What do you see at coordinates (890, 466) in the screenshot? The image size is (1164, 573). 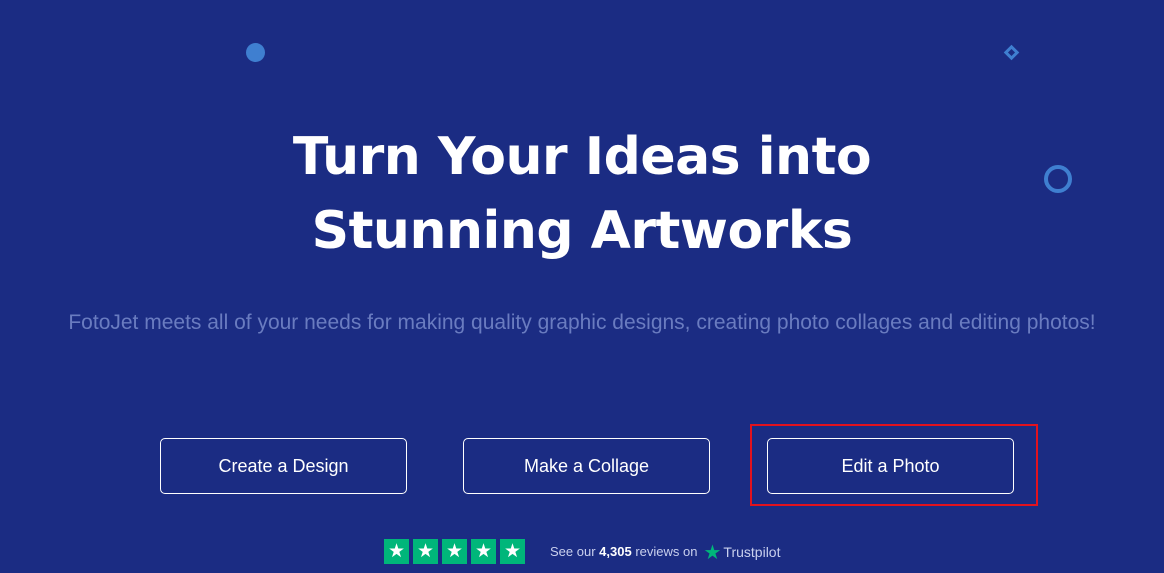 I see `edit-photo-button: Edit a Photo` at bounding box center [890, 466].